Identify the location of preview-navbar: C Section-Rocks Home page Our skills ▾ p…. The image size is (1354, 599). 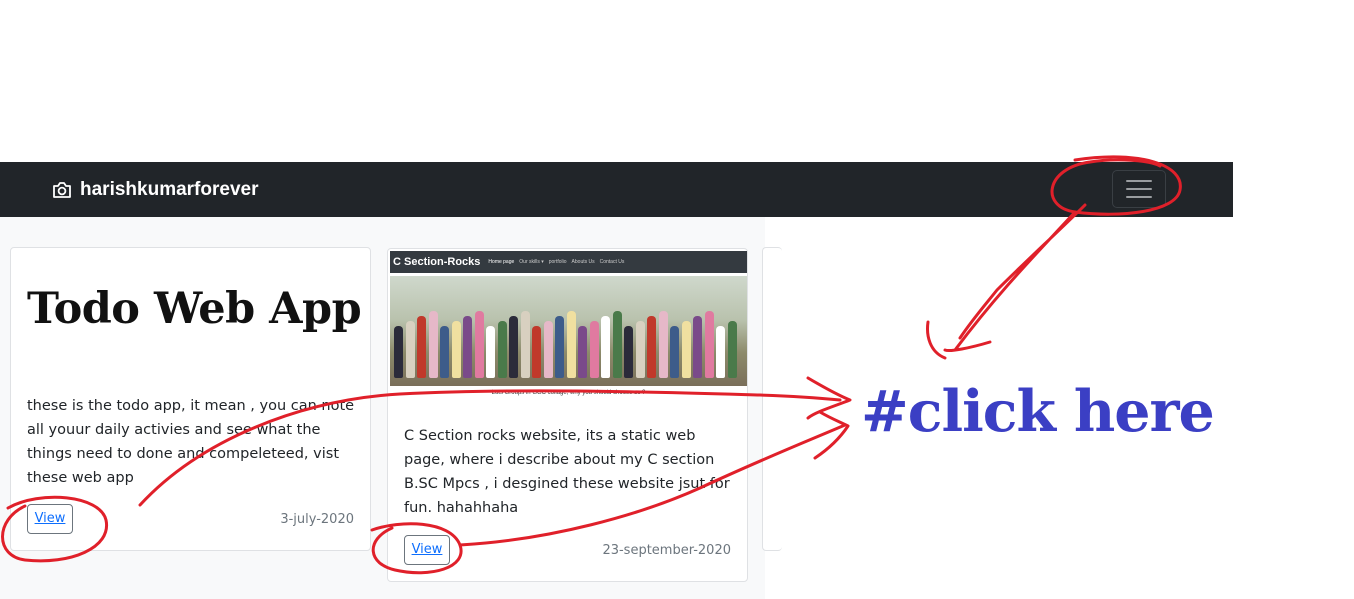
(568, 262).